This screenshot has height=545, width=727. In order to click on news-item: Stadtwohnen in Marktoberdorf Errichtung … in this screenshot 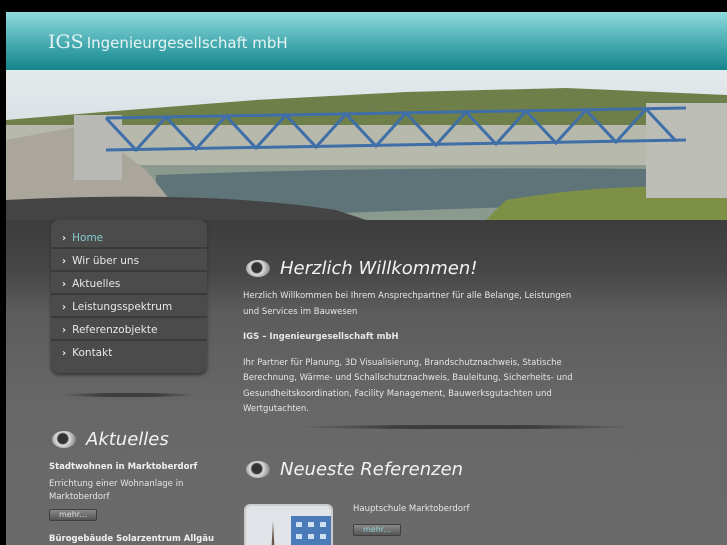, I will do `click(129, 482)`.